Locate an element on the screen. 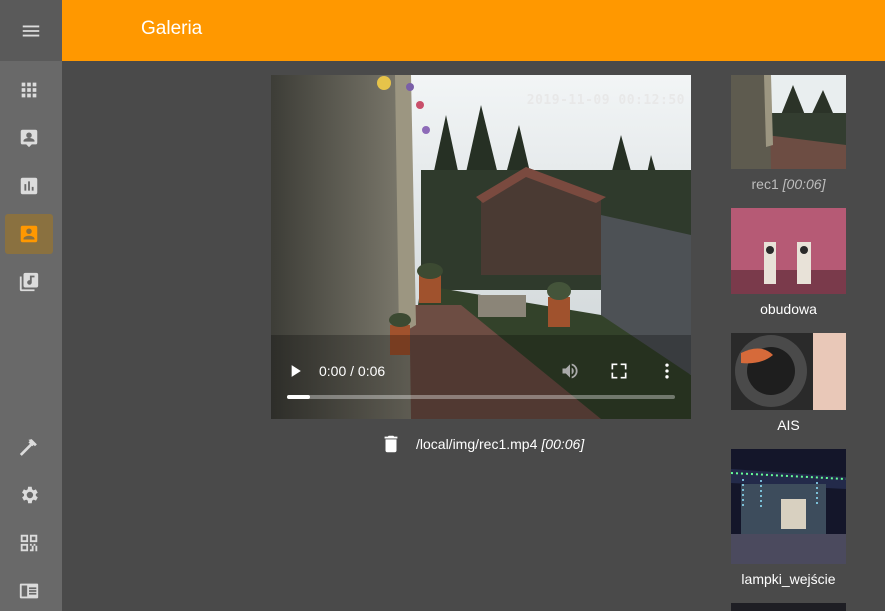 This screenshot has width=885, height=611. nav-item-settings is located at coordinates (29, 495).